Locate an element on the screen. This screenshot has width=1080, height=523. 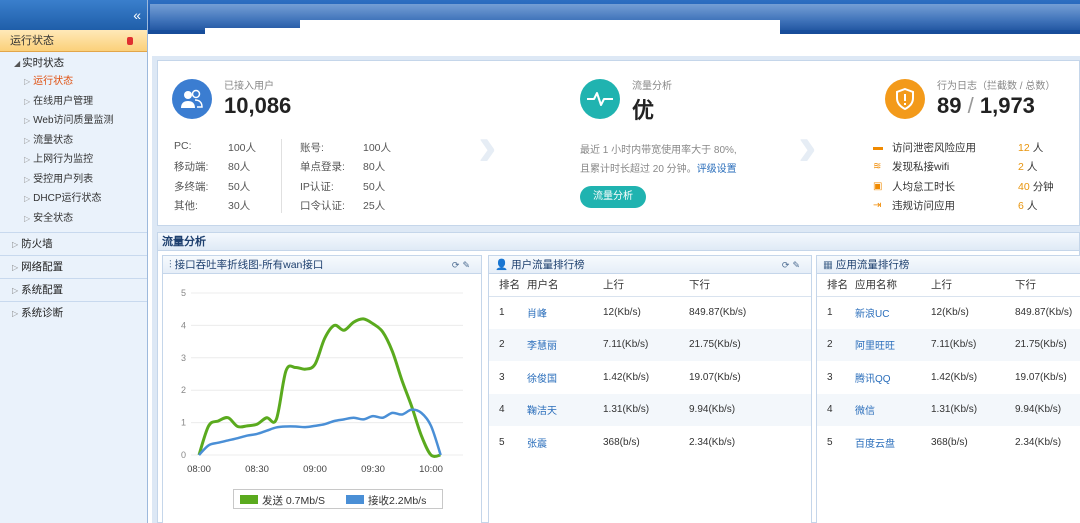
sidebar-item-label: 在线用户管理 is located at coordinates (63, 101).